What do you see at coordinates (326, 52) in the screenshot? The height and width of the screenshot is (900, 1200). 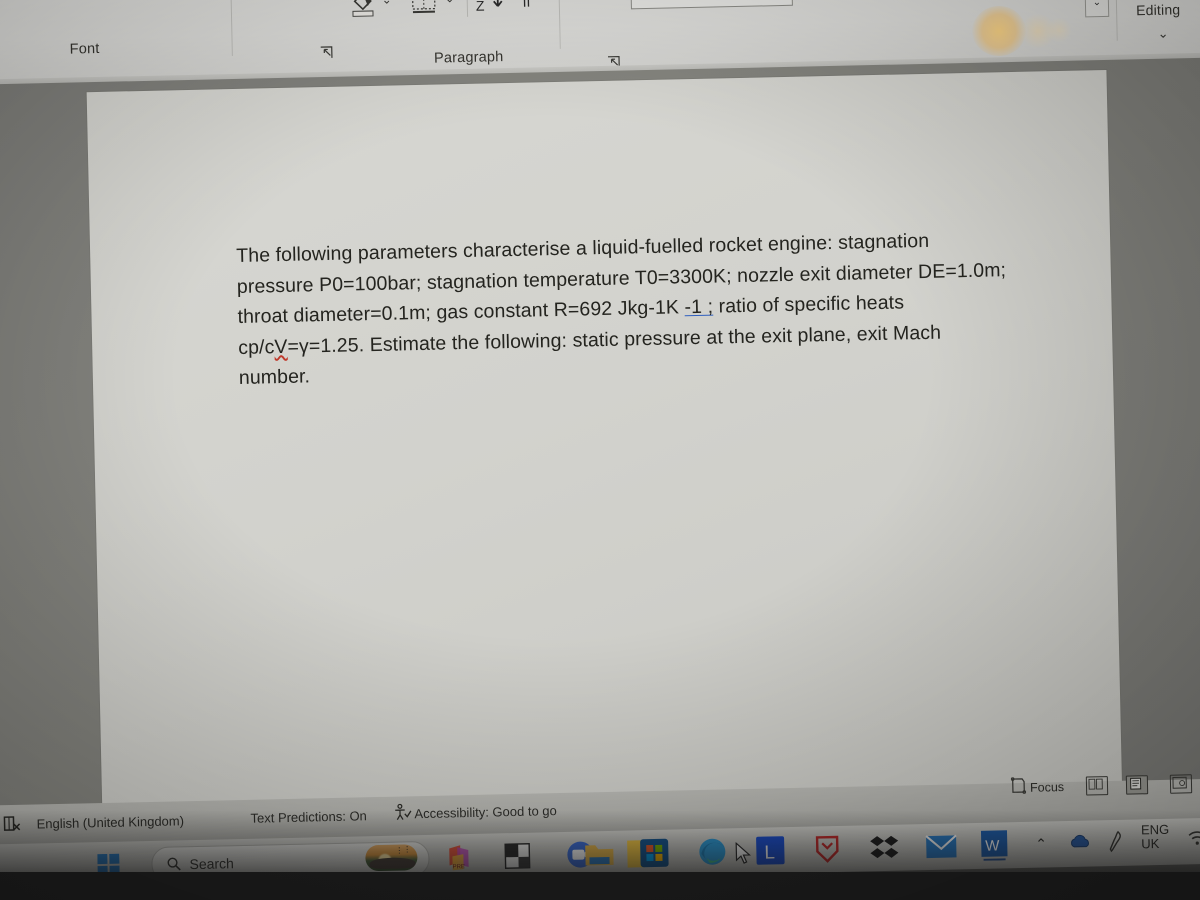 I see `font-dialog-launcher` at bounding box center [326, 52].